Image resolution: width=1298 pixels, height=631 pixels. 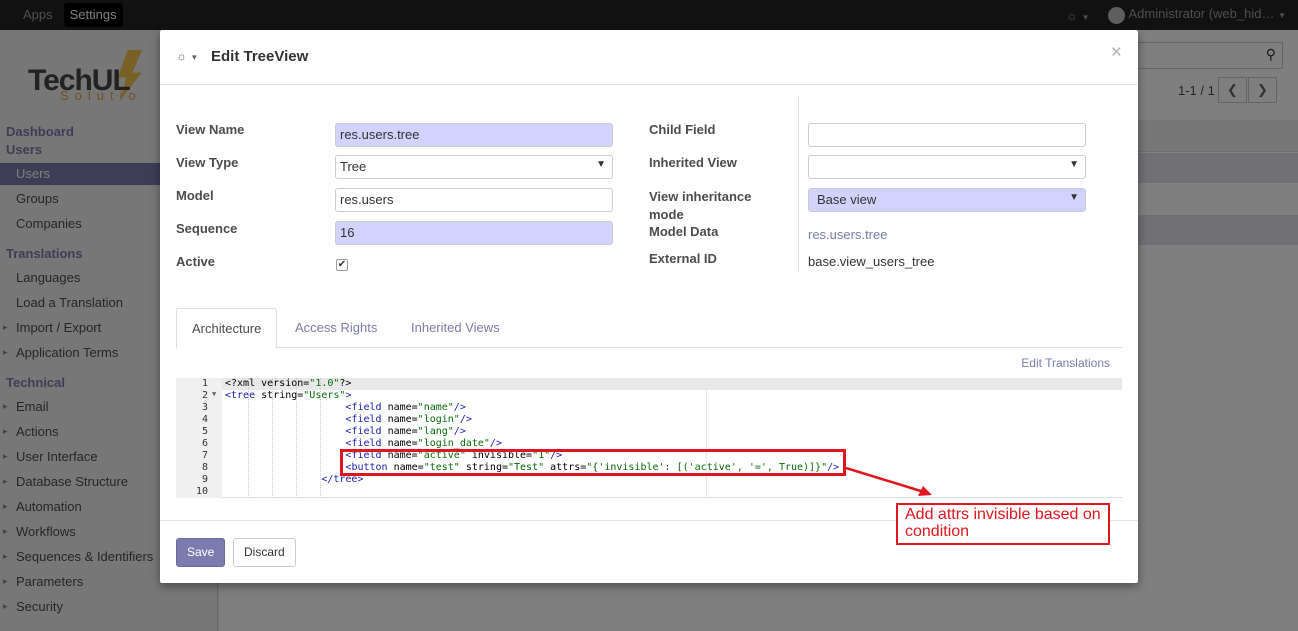 I want to click on code-line: <field name="lang"/>, so click(x=405, y=431).